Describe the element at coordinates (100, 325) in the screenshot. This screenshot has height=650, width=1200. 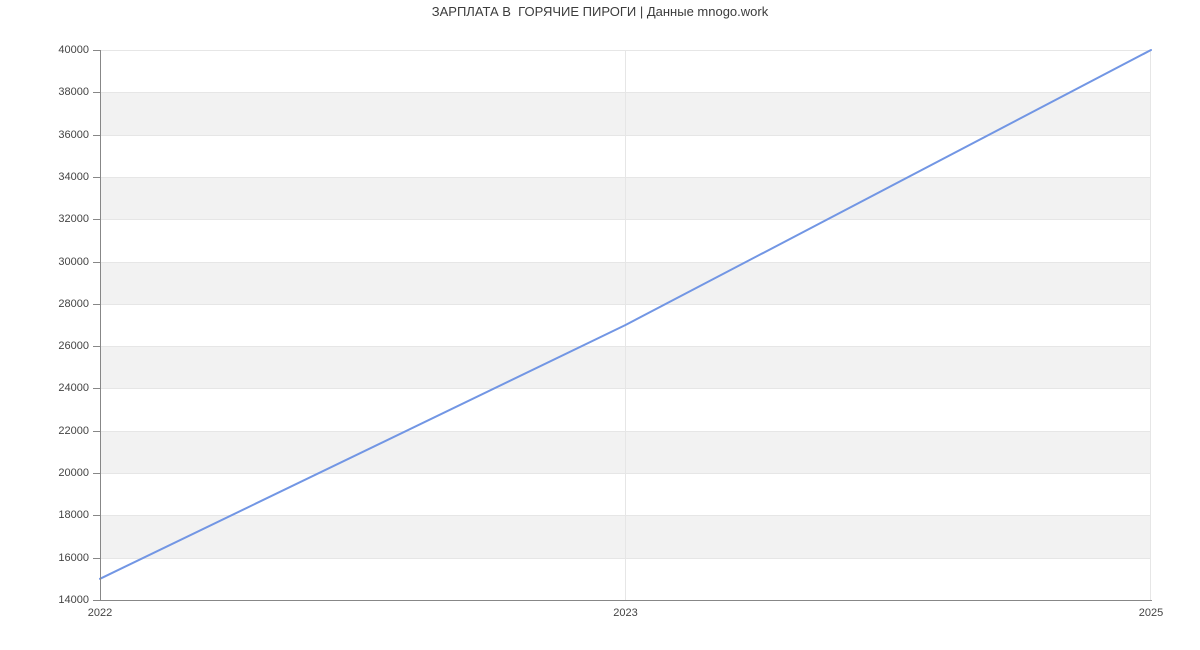
I see `y-axis-line` at that location.